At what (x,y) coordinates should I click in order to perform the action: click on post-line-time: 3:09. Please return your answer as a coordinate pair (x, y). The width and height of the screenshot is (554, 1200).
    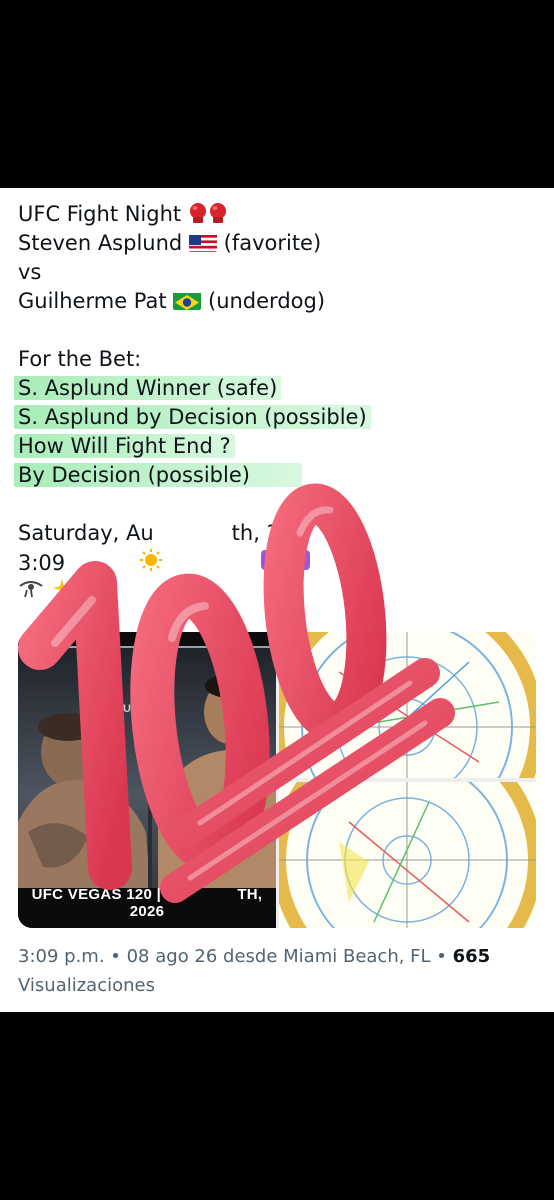
    Looking at the image, I should click on (164, 564).